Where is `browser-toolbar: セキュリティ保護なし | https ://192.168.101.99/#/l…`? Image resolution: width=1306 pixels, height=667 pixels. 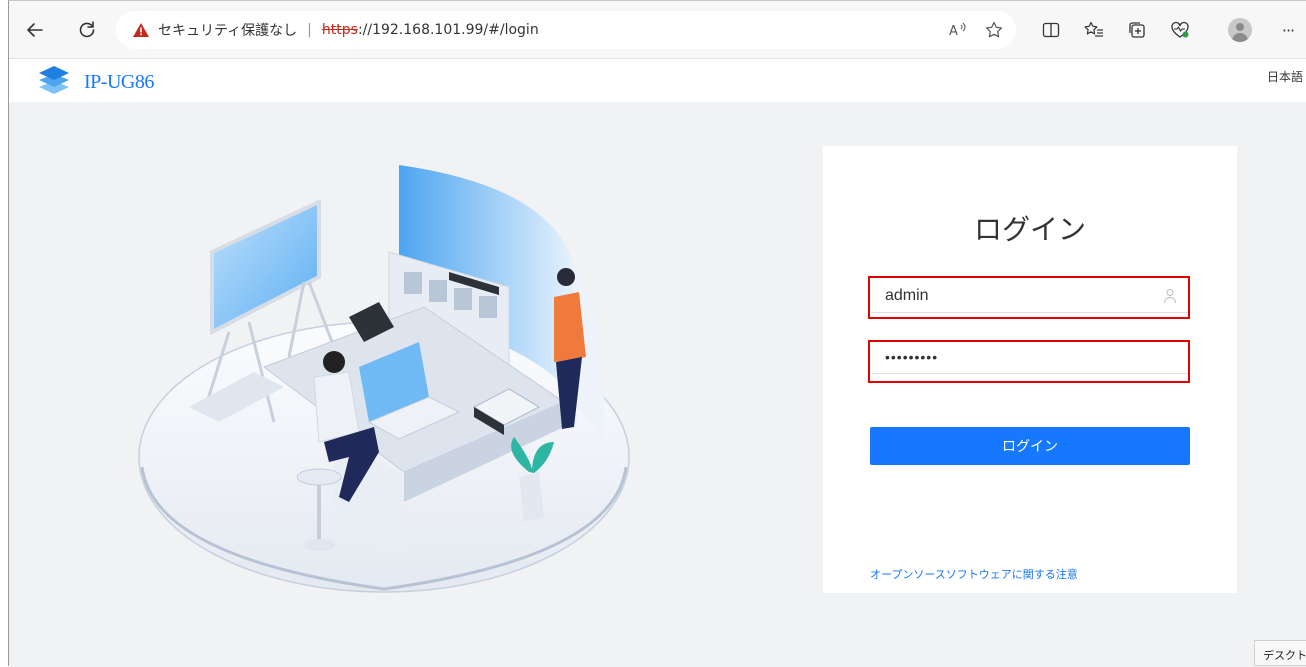
browser-toolbar: セキュリティ保護なし | https ://192.168.101.99/#/l… is located at coordinates (657, 30).